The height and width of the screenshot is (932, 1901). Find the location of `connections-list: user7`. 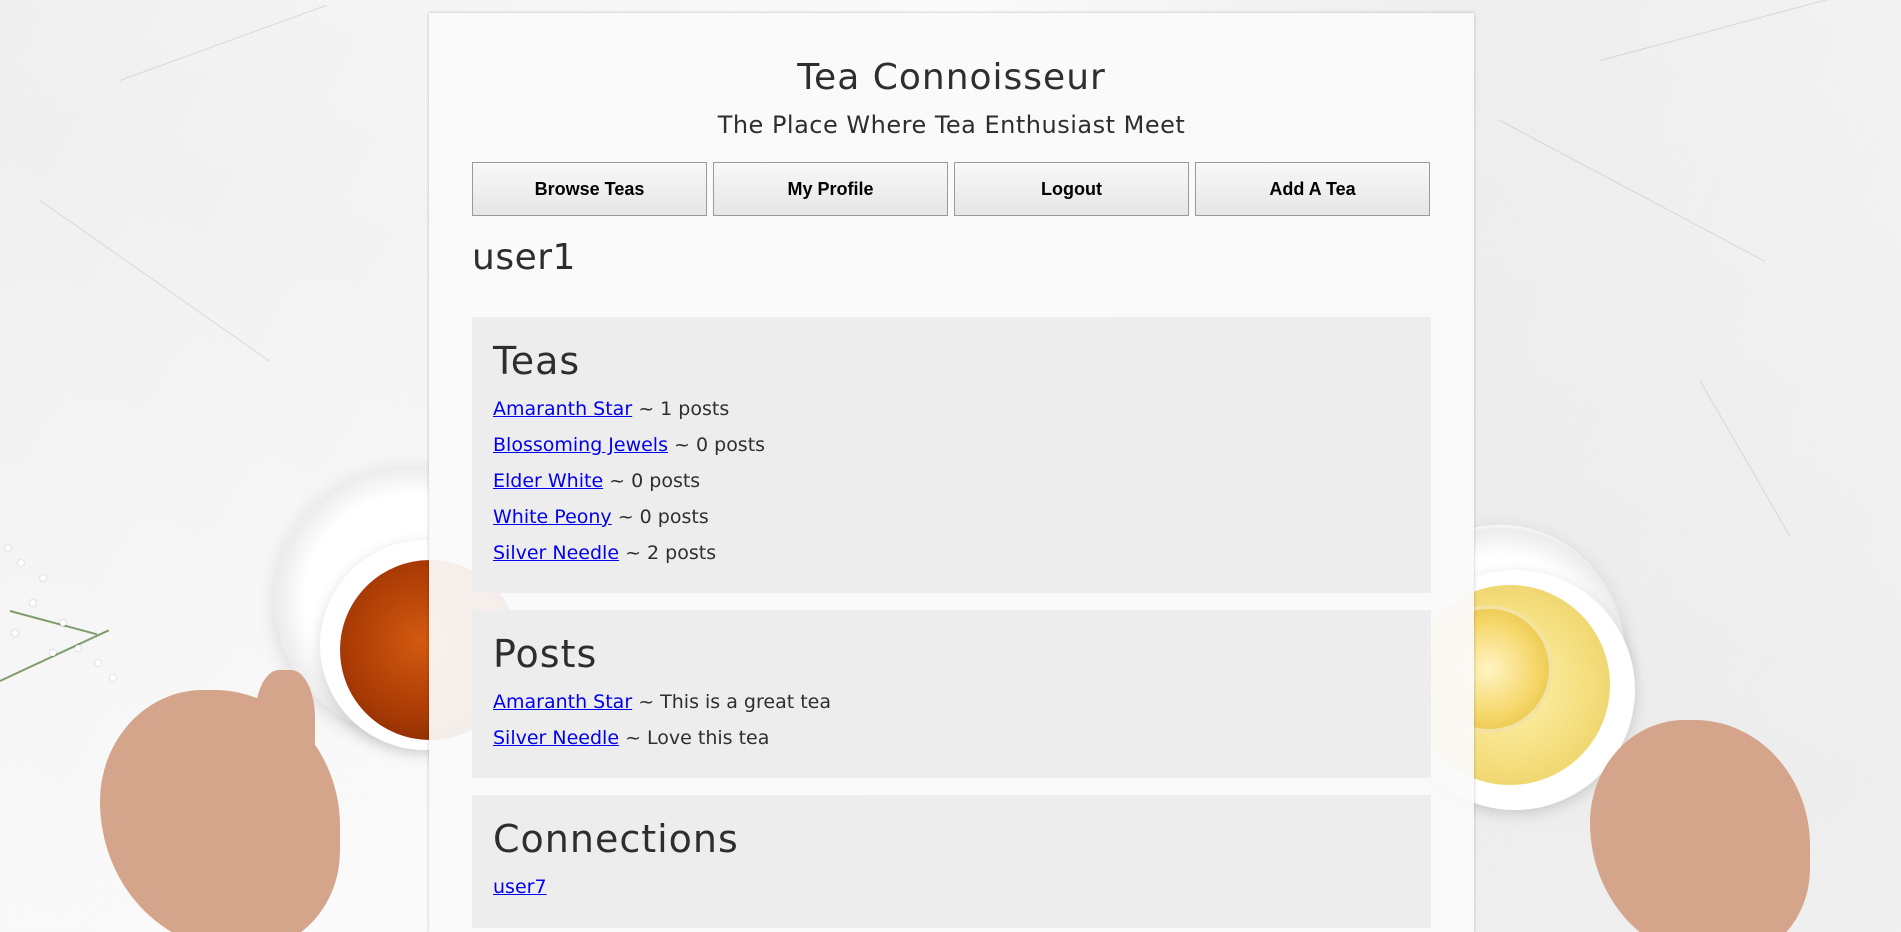

connections-list: user7 is located at coordinates (520, 887).